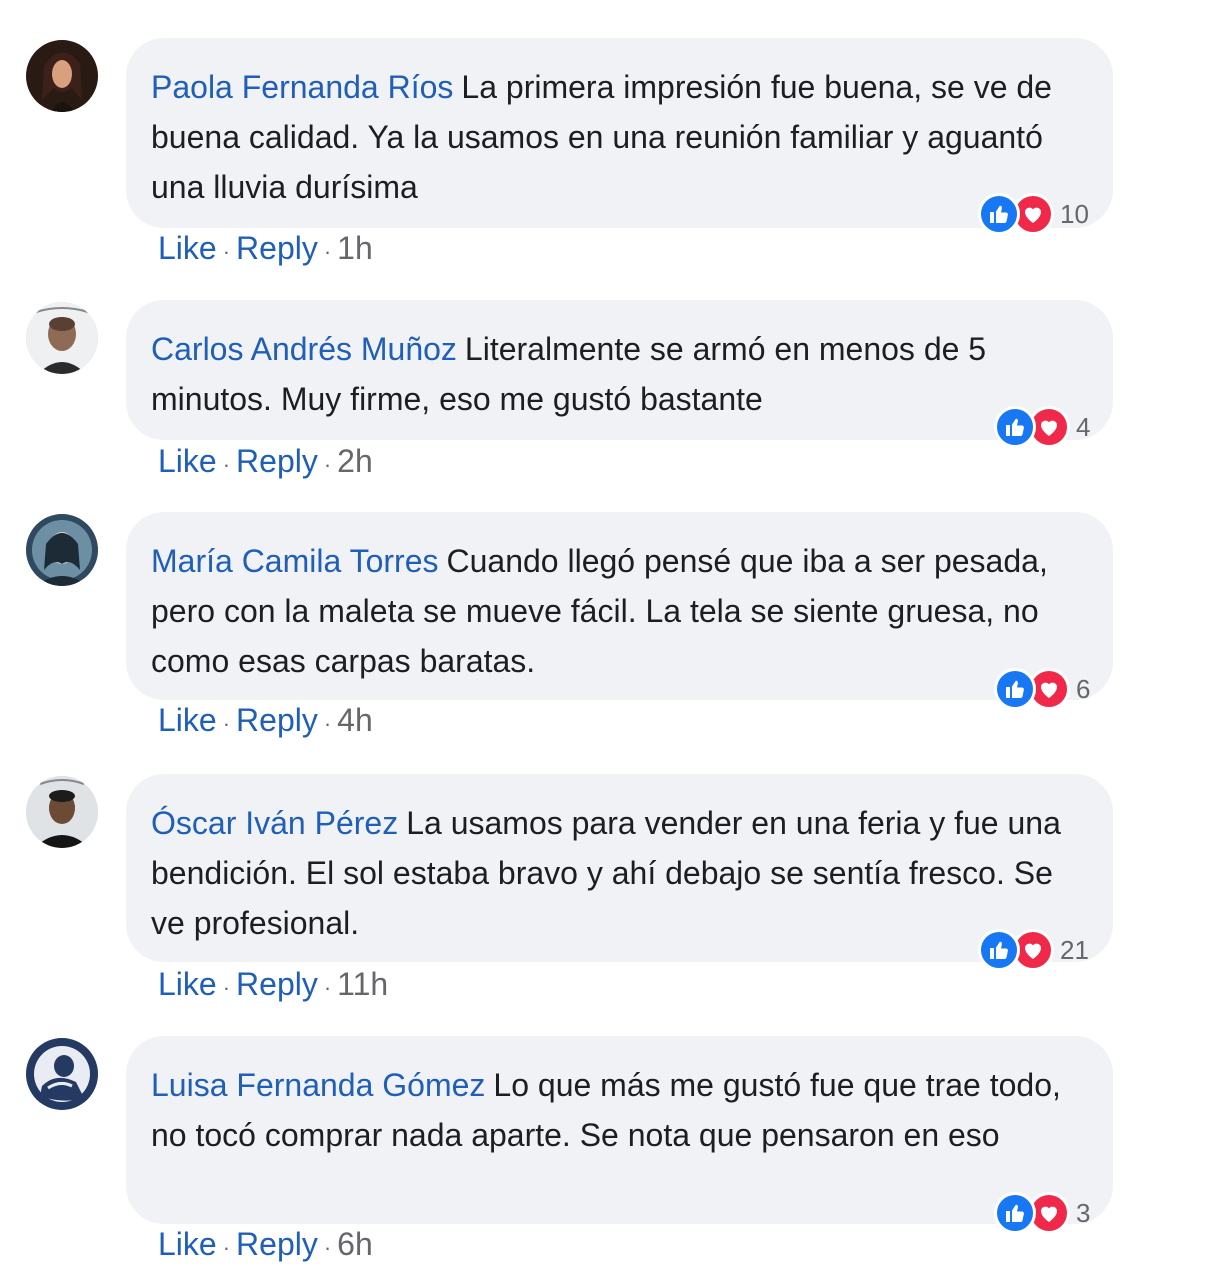 This screenshot has width=1215, height=1280. I want to click on author-name: Luisa Fernanda Gómez, so click(318, 1085).